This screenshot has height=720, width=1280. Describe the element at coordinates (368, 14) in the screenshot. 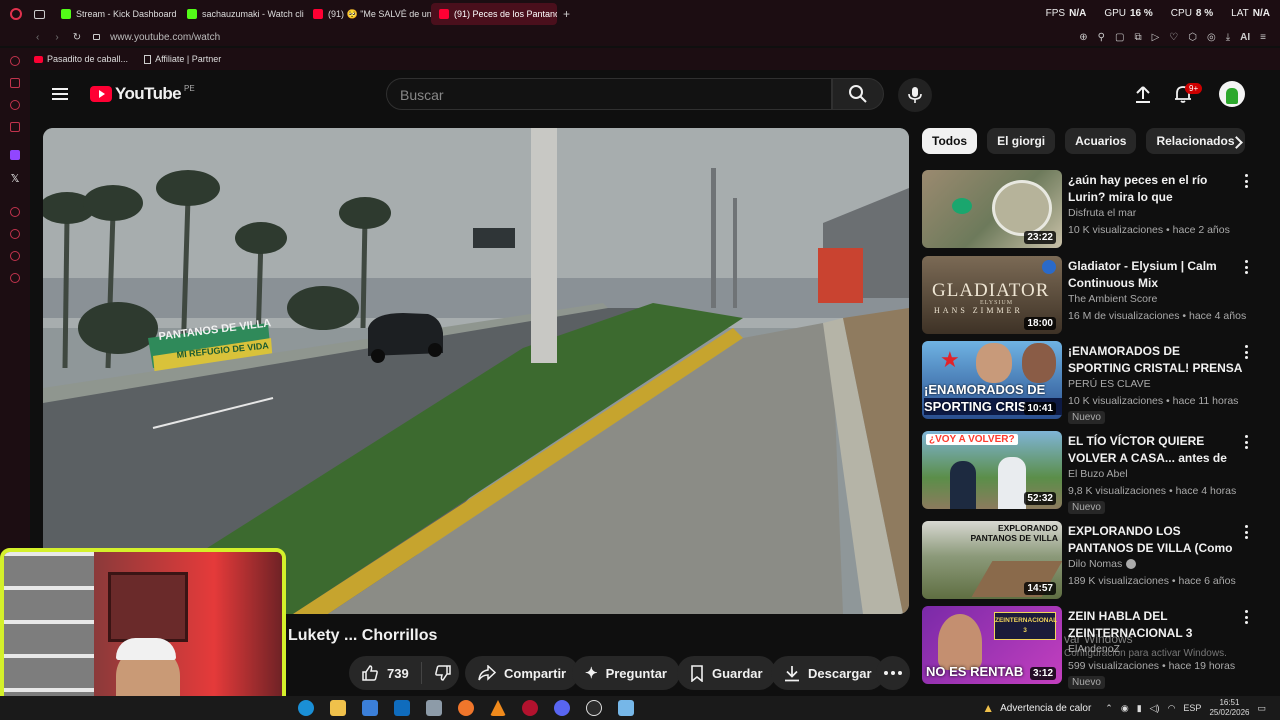

I see `tab-youtube-salve: (91) 🥺 "Me SALVÉ de un` at that location.